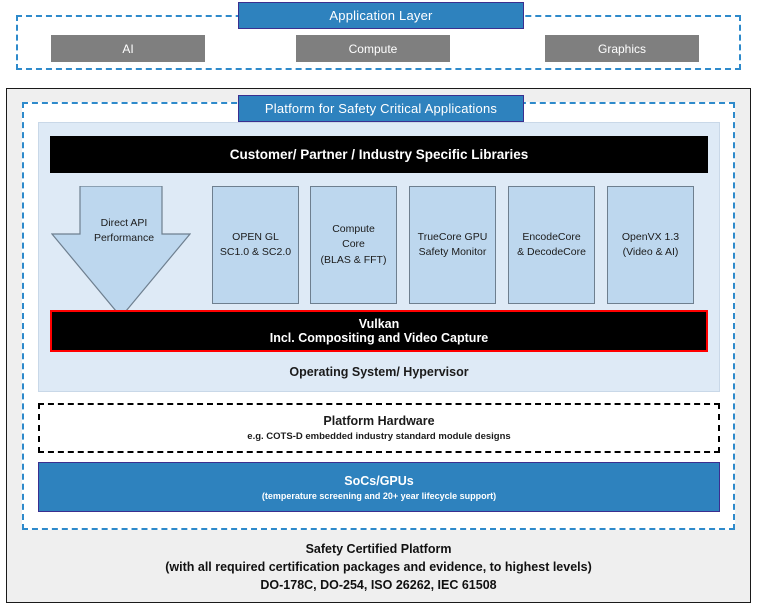 The image size is (757, 609). I want to click on component-line-2: Core, so click(353, 244).